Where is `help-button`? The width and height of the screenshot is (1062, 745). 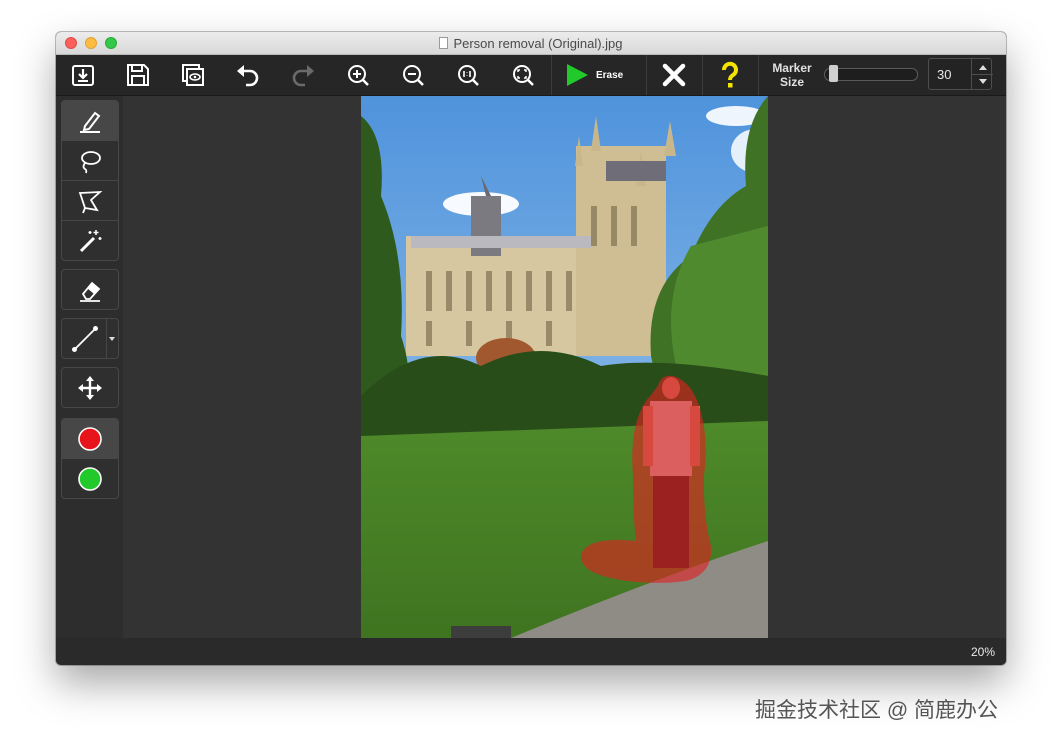
help-button is located at coordinates (730, 75).